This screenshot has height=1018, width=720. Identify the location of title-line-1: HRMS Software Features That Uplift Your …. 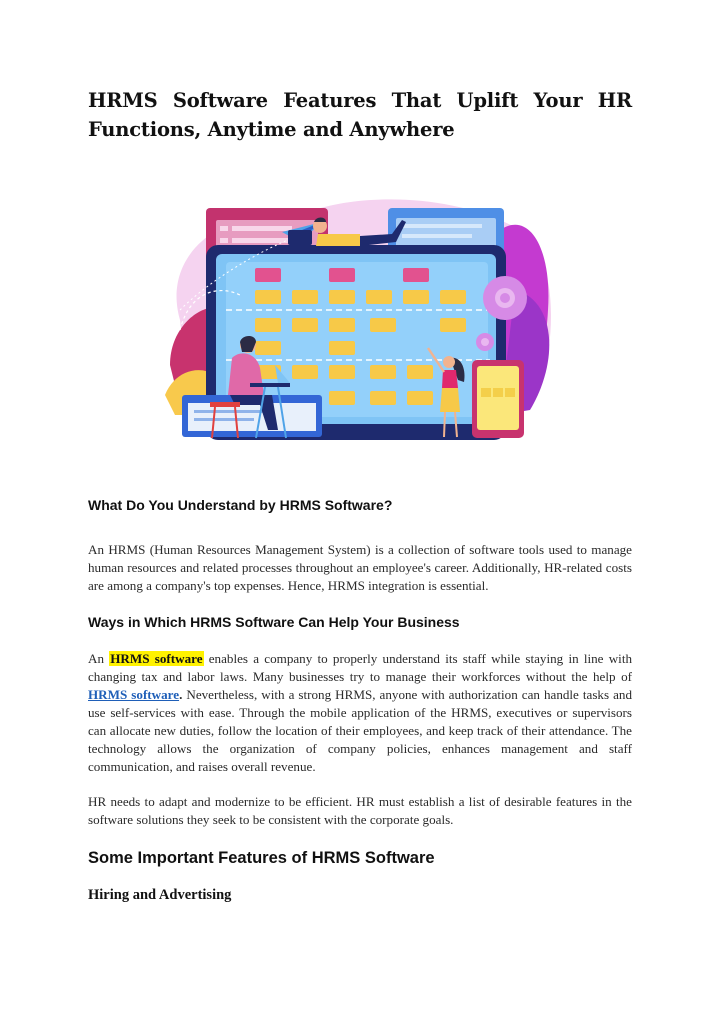
(360, 100).